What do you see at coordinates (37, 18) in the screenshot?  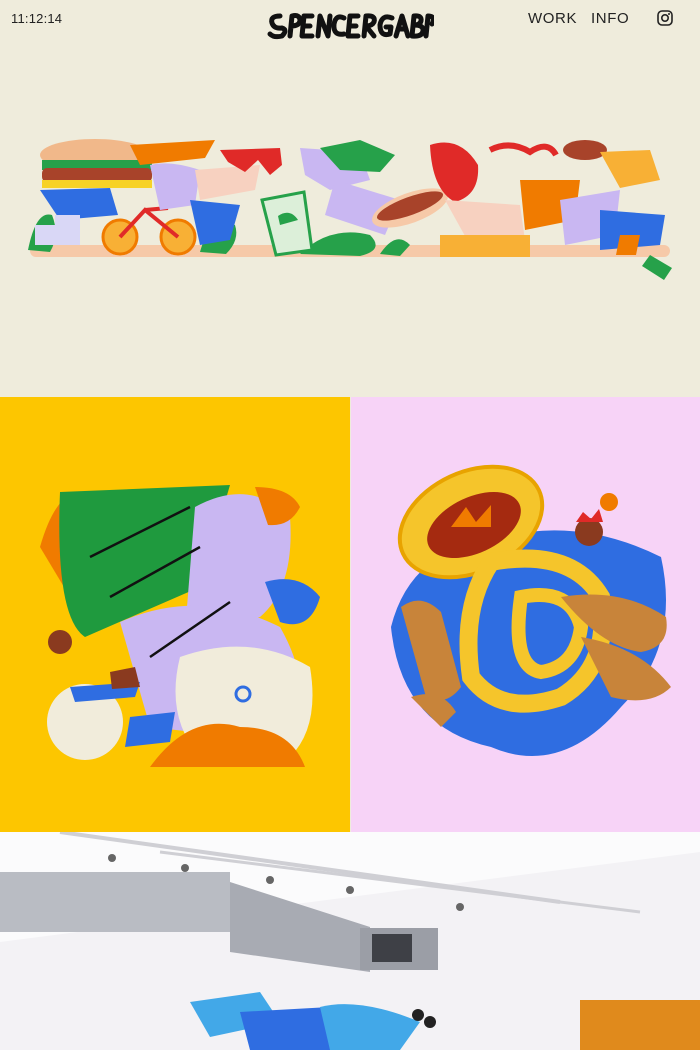 I see `clock-time: 11:12:14` at bounding box center [37, 18].